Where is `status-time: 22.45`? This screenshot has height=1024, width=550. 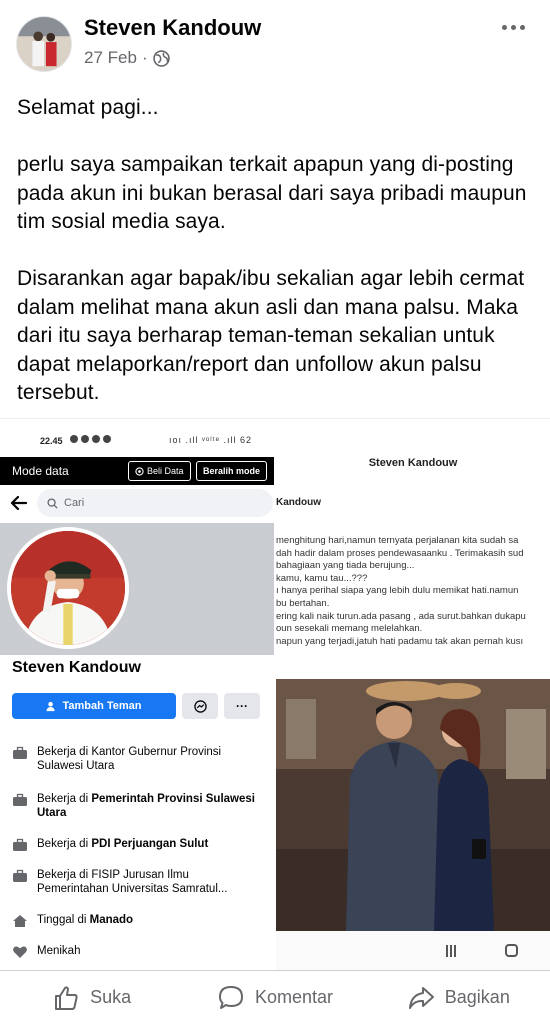 status-time: 22.45 is located at coordinates (51, 441).